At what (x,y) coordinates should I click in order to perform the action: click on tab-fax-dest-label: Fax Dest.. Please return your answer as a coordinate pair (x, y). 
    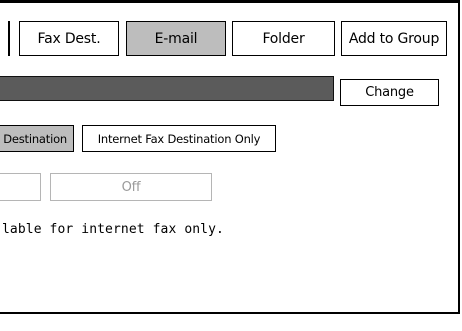
    Looking at the image, I should click on (69, 38).